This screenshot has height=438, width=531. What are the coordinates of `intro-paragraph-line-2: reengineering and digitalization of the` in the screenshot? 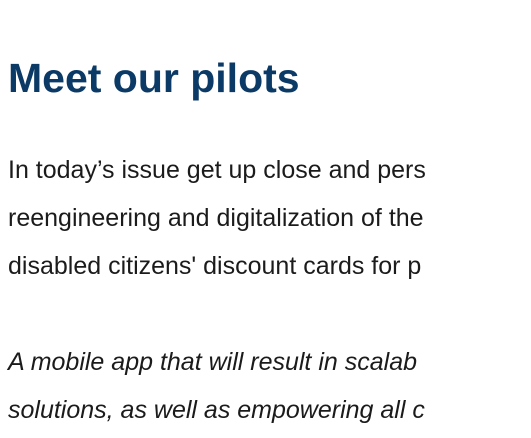 It's located at (216, 218).